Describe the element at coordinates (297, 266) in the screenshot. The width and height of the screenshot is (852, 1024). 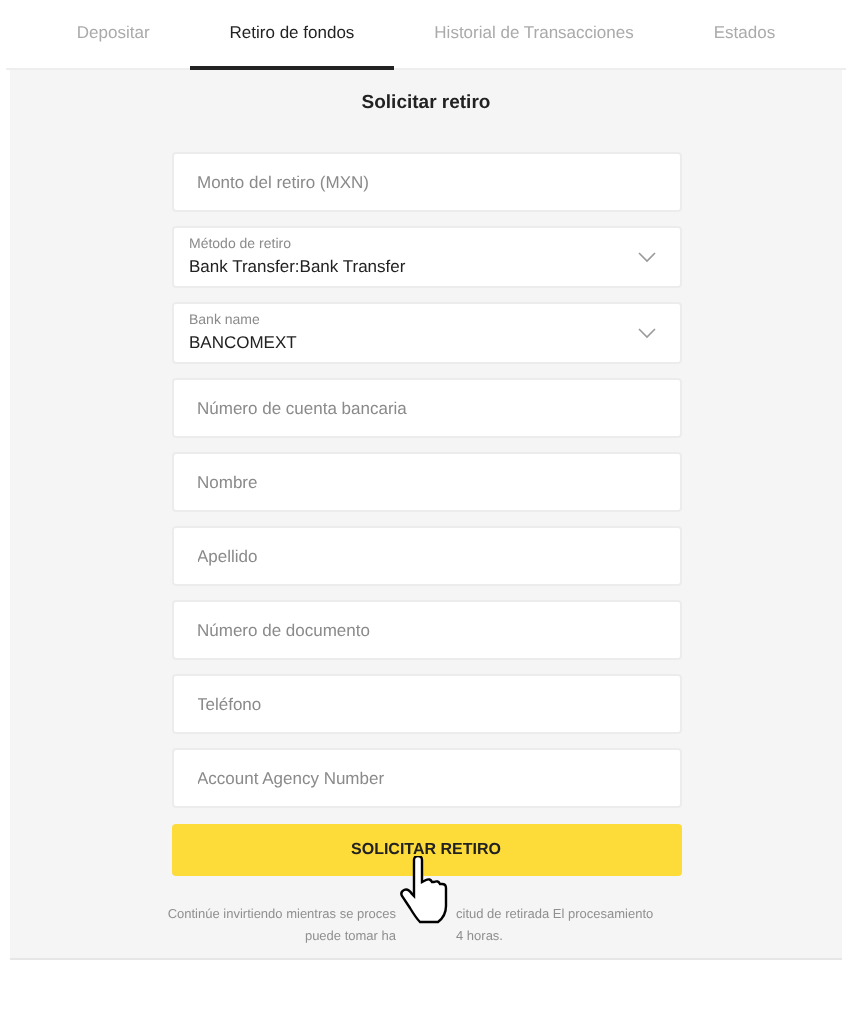
I see `field-value: Bank Transfer:Bank Transfer` at that location.